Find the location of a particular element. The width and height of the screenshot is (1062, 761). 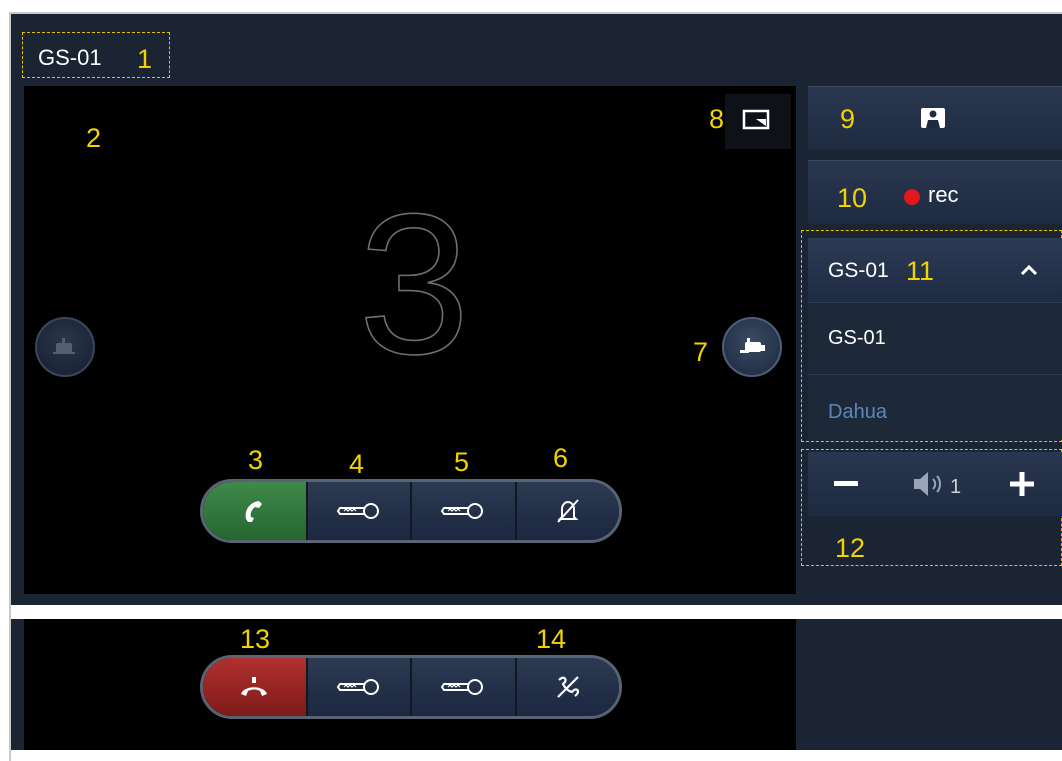

hangup-button is located at coordinates (255, 687).